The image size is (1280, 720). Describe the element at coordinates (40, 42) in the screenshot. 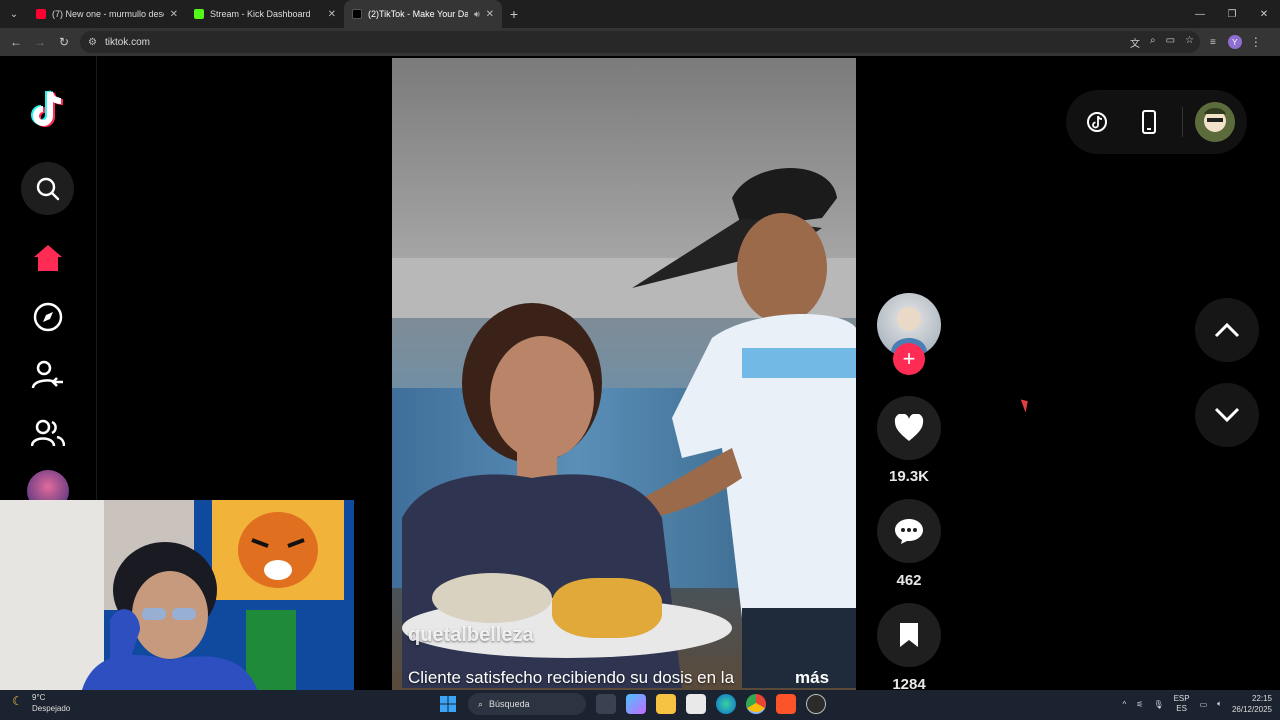

I see `forward-button: →` at that location.